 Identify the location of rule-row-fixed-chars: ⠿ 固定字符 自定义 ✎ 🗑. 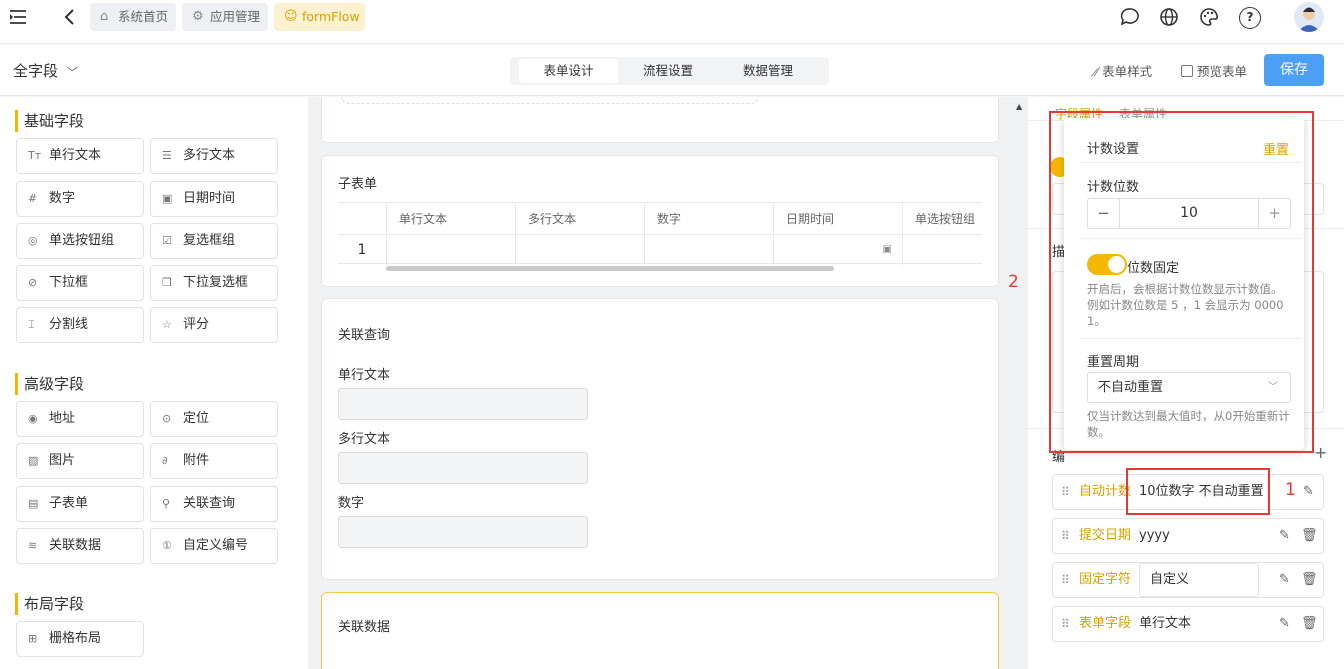
(1188, 580).